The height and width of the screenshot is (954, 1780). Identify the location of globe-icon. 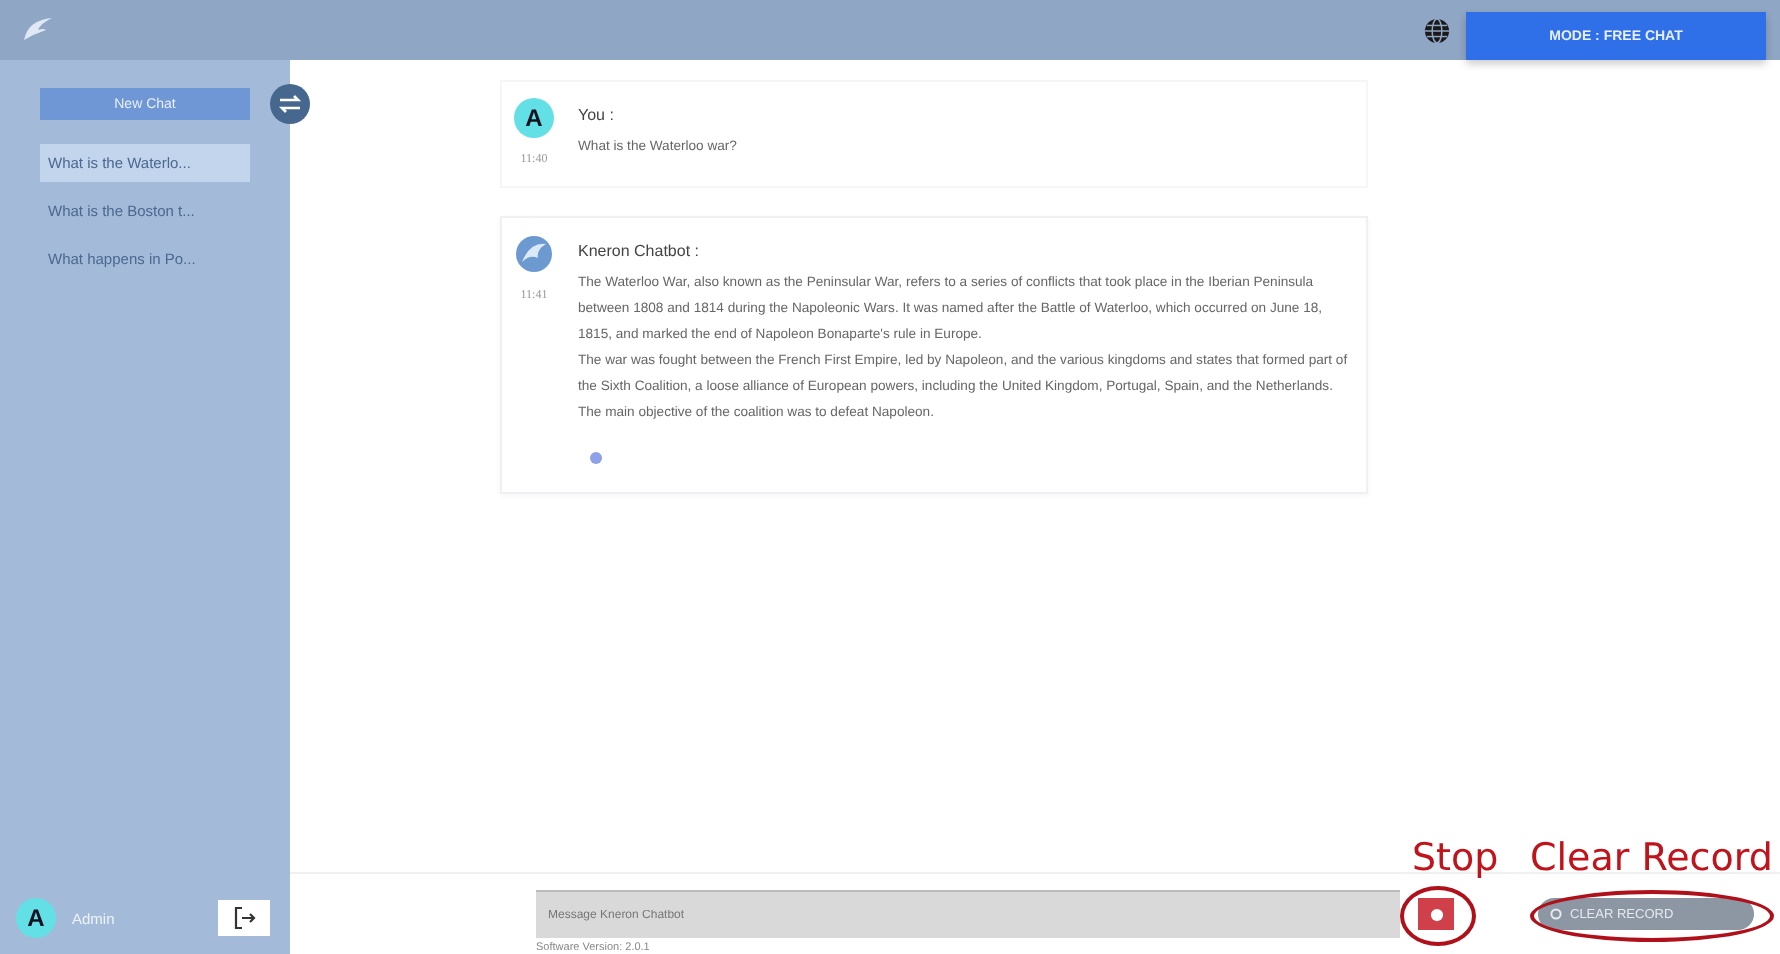
(1437, 30).